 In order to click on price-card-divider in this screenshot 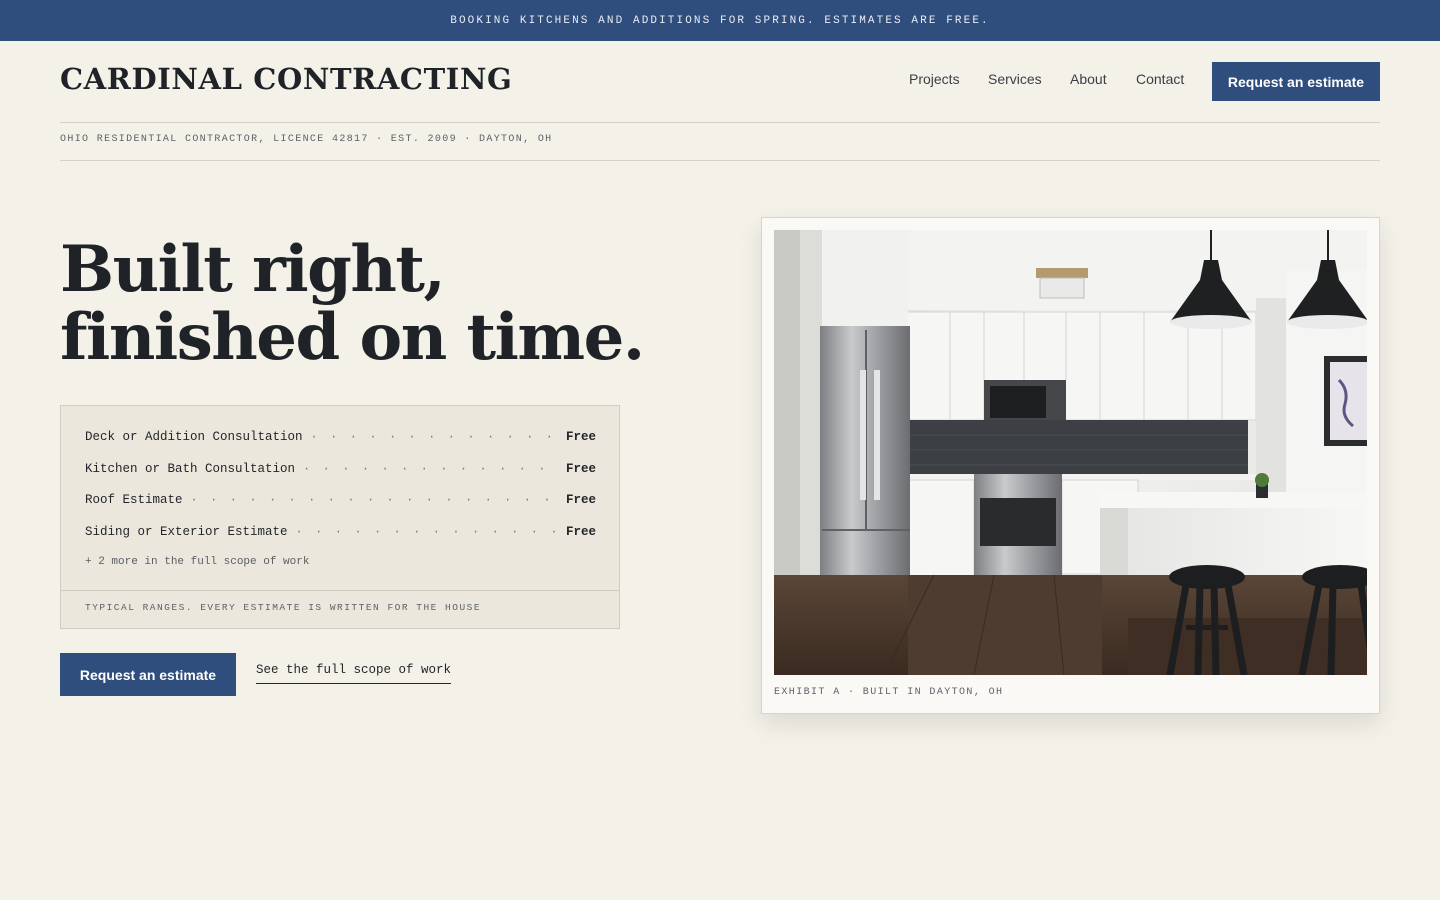, I will do `click(340, 590)`.